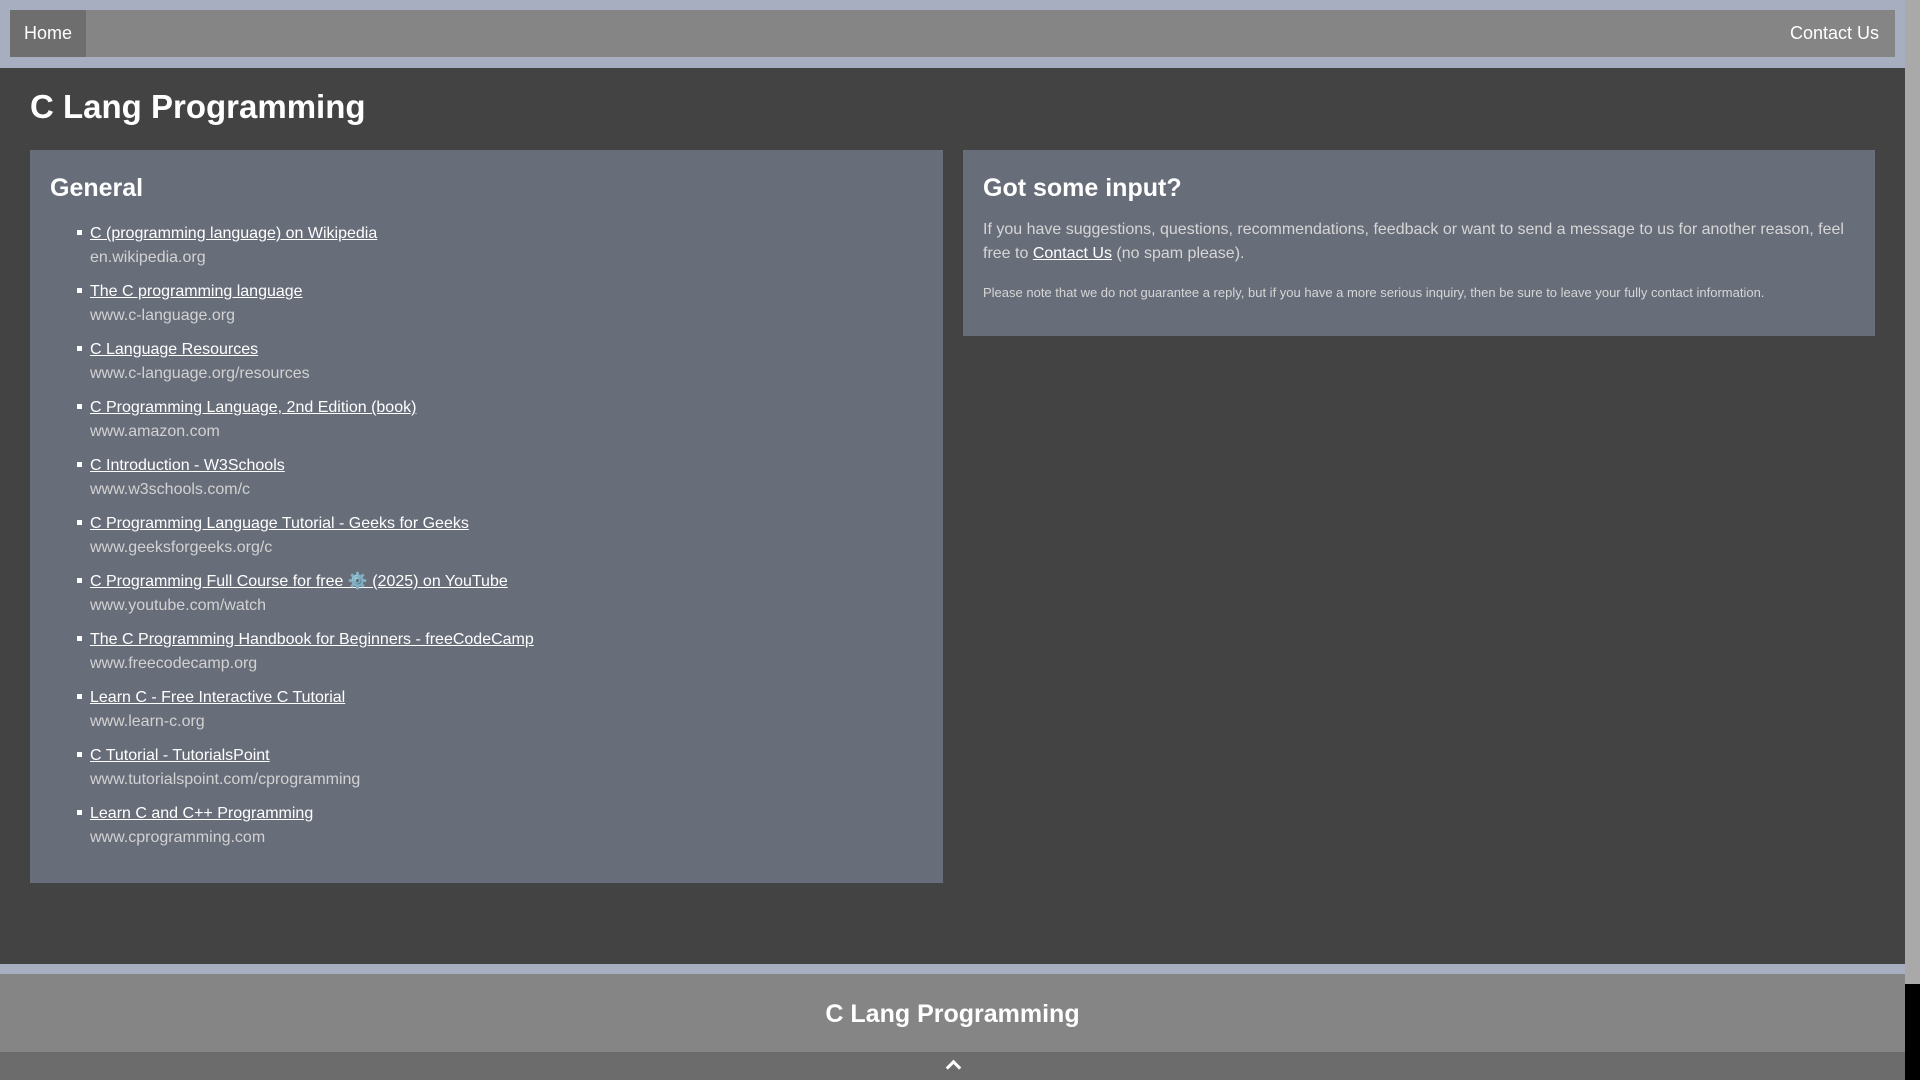 Image resolution: width=1920 pixels, height=1080 pixels. I want to click on top-navigation: Home Contact Us, so click(952, 34).